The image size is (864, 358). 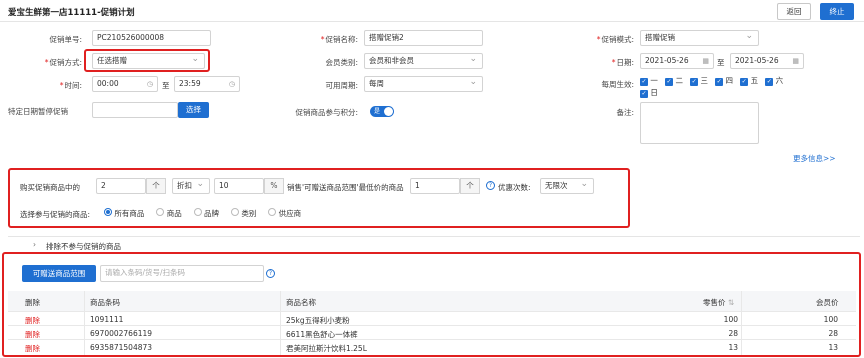 I want to click on give-unit: 个, so click(x=470, y=186).